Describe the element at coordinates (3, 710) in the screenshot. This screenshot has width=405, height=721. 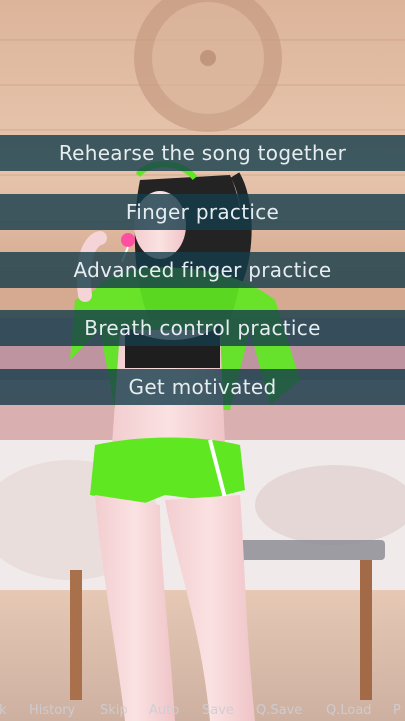
I see `quick-menu-back: k` at that location.